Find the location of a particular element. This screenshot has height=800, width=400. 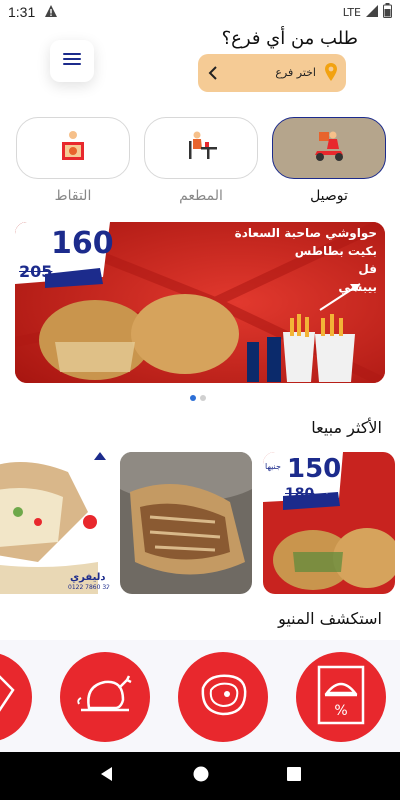

banner-line-2: بكيت بطاطس is located at coordinates (335, 251).